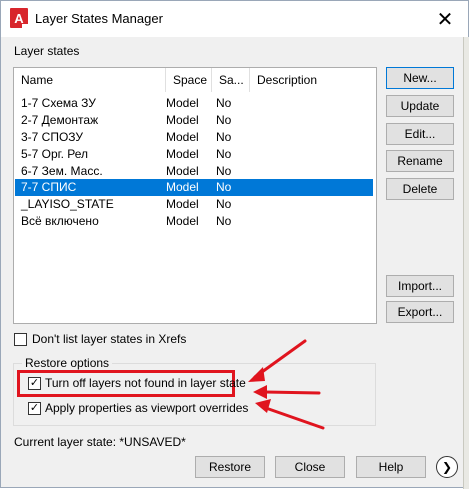  What do you see at coordinates (286, 384) in the screenshot?
I see `red-arrows-overlay` at bounding box center [286, 384].